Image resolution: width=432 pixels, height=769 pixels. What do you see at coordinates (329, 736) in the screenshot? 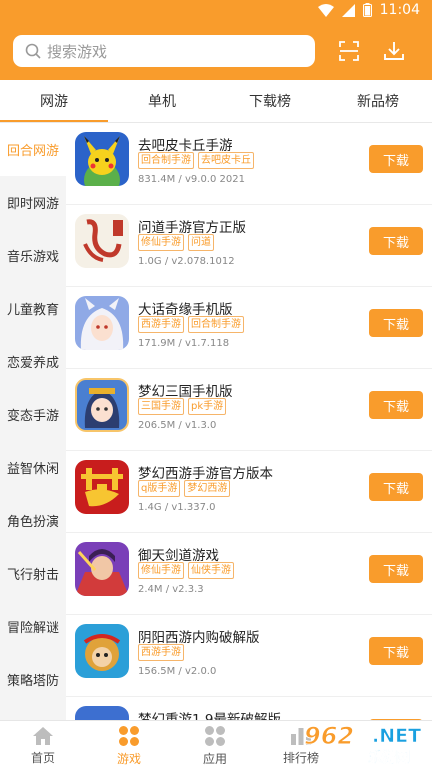
I see `watermark-number: 962` at bounding box center [329, 736].